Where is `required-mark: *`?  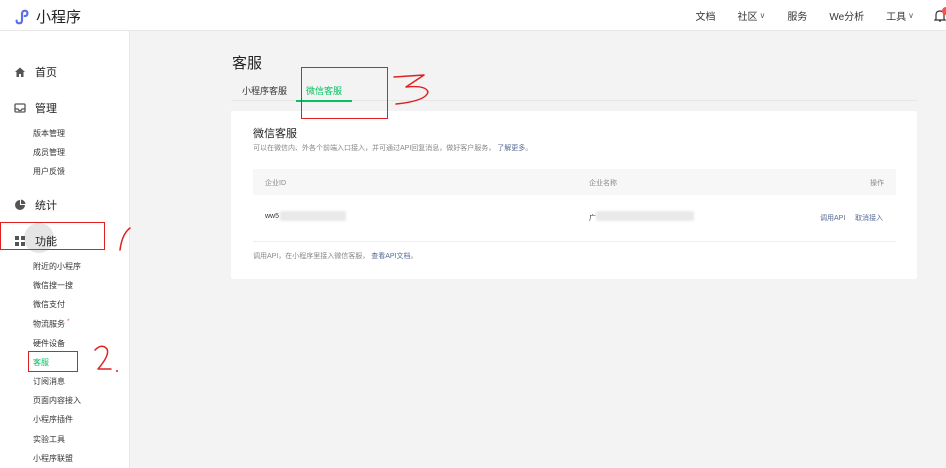
required-mark: * is located at coordinates (68, 321).